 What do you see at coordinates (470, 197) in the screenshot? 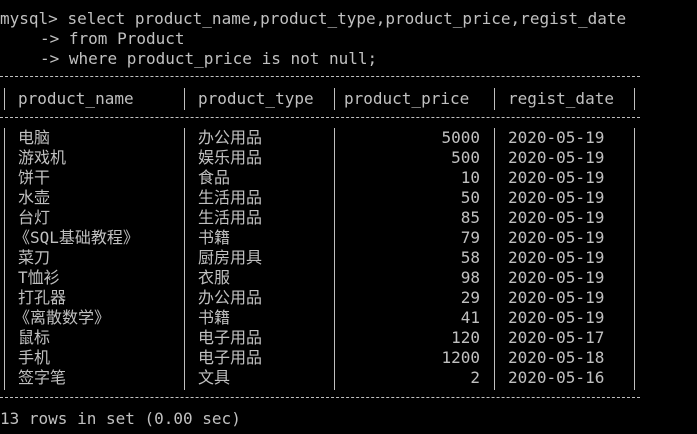
I see `cell-product-price: 50` at bounding box center [470, 197].